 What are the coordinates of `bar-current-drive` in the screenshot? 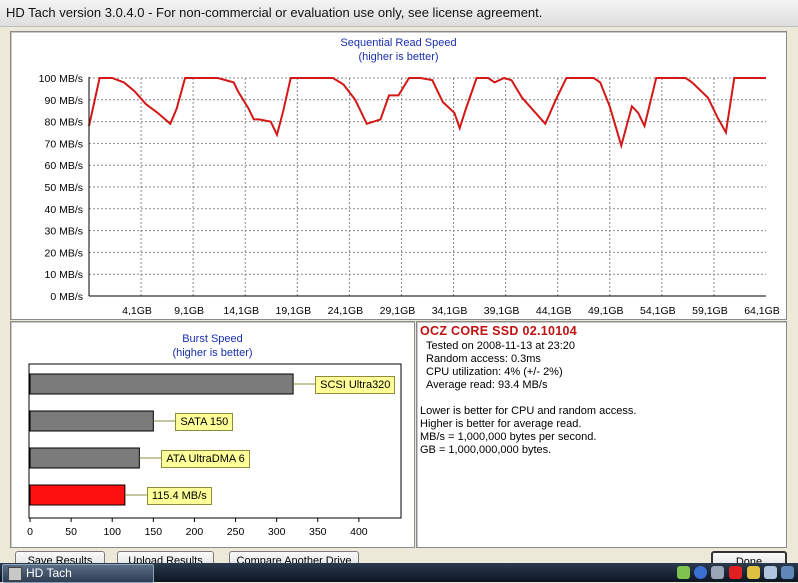 It's located at (77, 495).